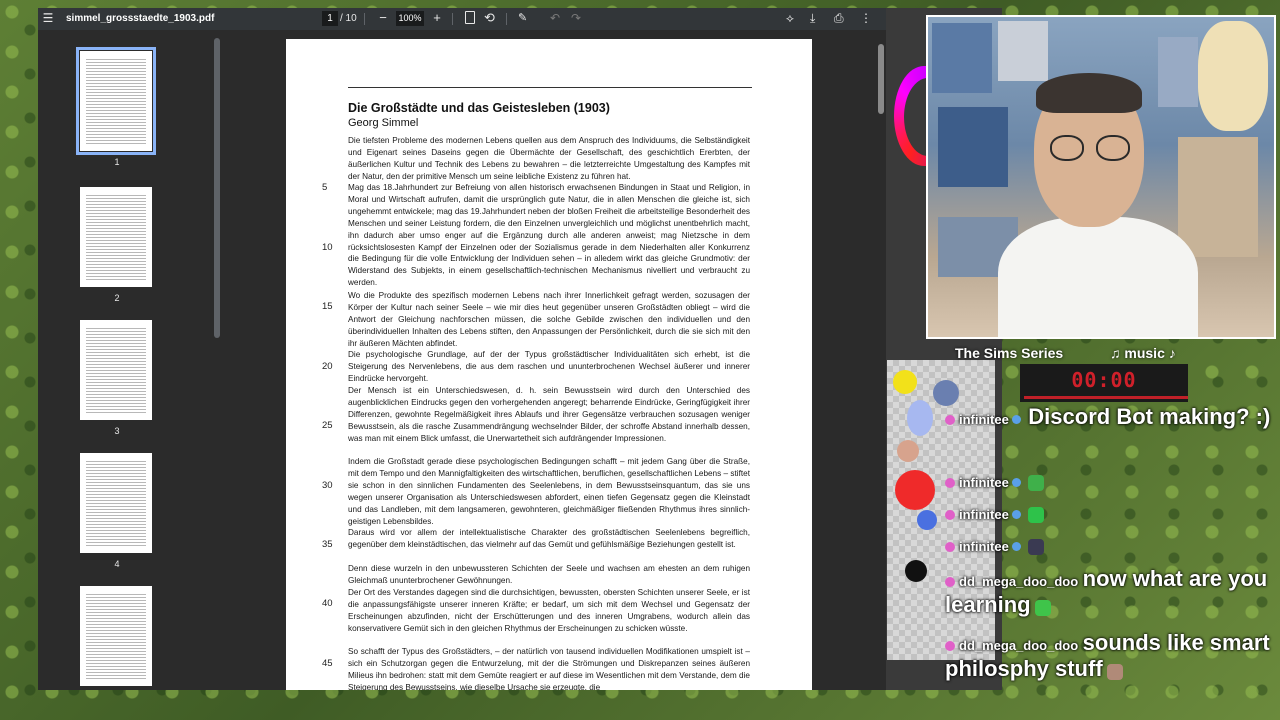 Image resolution: width=1280 pixels, height=720 pixels. What do you see at coordinates (1101, 177) in the screenshot?
I see `webcam-feed` at bounding box center [1101, 177].